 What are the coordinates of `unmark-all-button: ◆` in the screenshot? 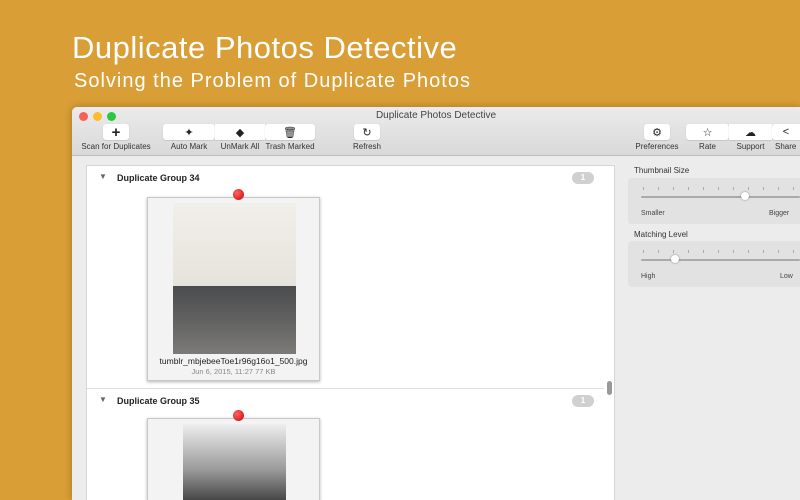 It's located at (240, 132).